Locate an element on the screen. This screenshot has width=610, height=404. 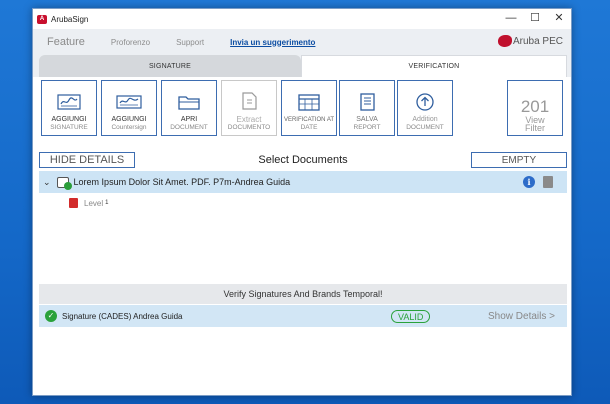
aruba-logo-icon is located at coordinates (504, 41).